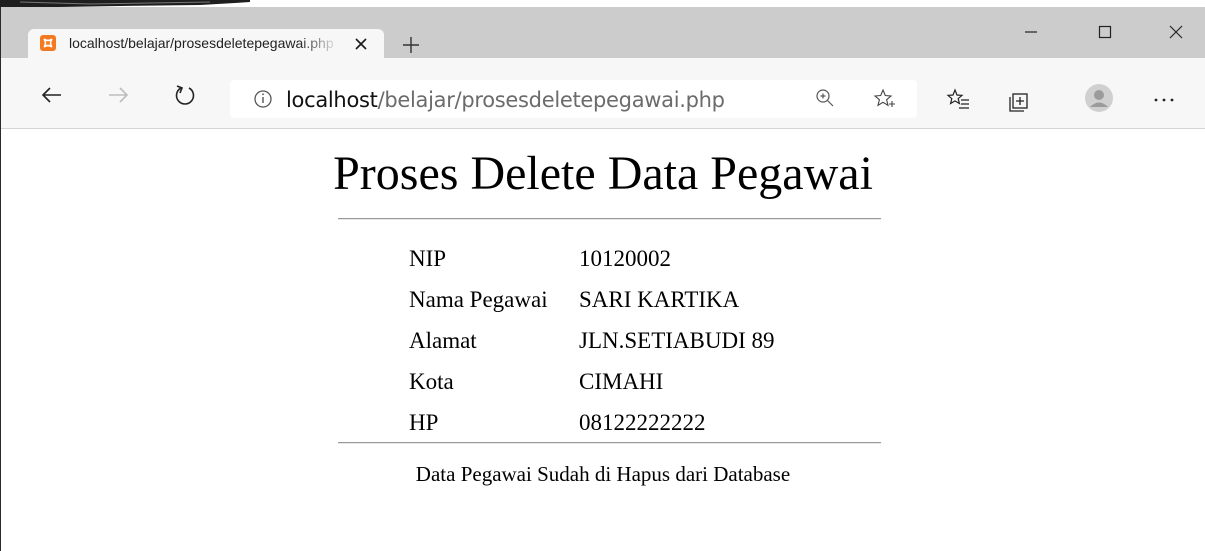  I want to click on field-label: Alamat, so click(443, 340).